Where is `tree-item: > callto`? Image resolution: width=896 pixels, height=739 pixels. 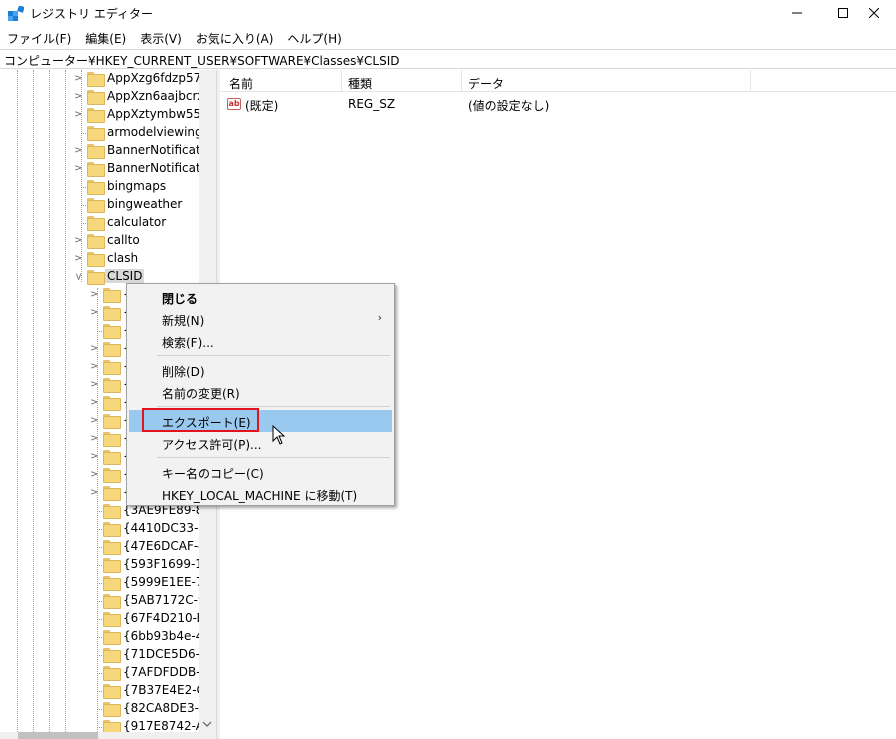
tree-item: > callto is located at coordinates (107, 241).